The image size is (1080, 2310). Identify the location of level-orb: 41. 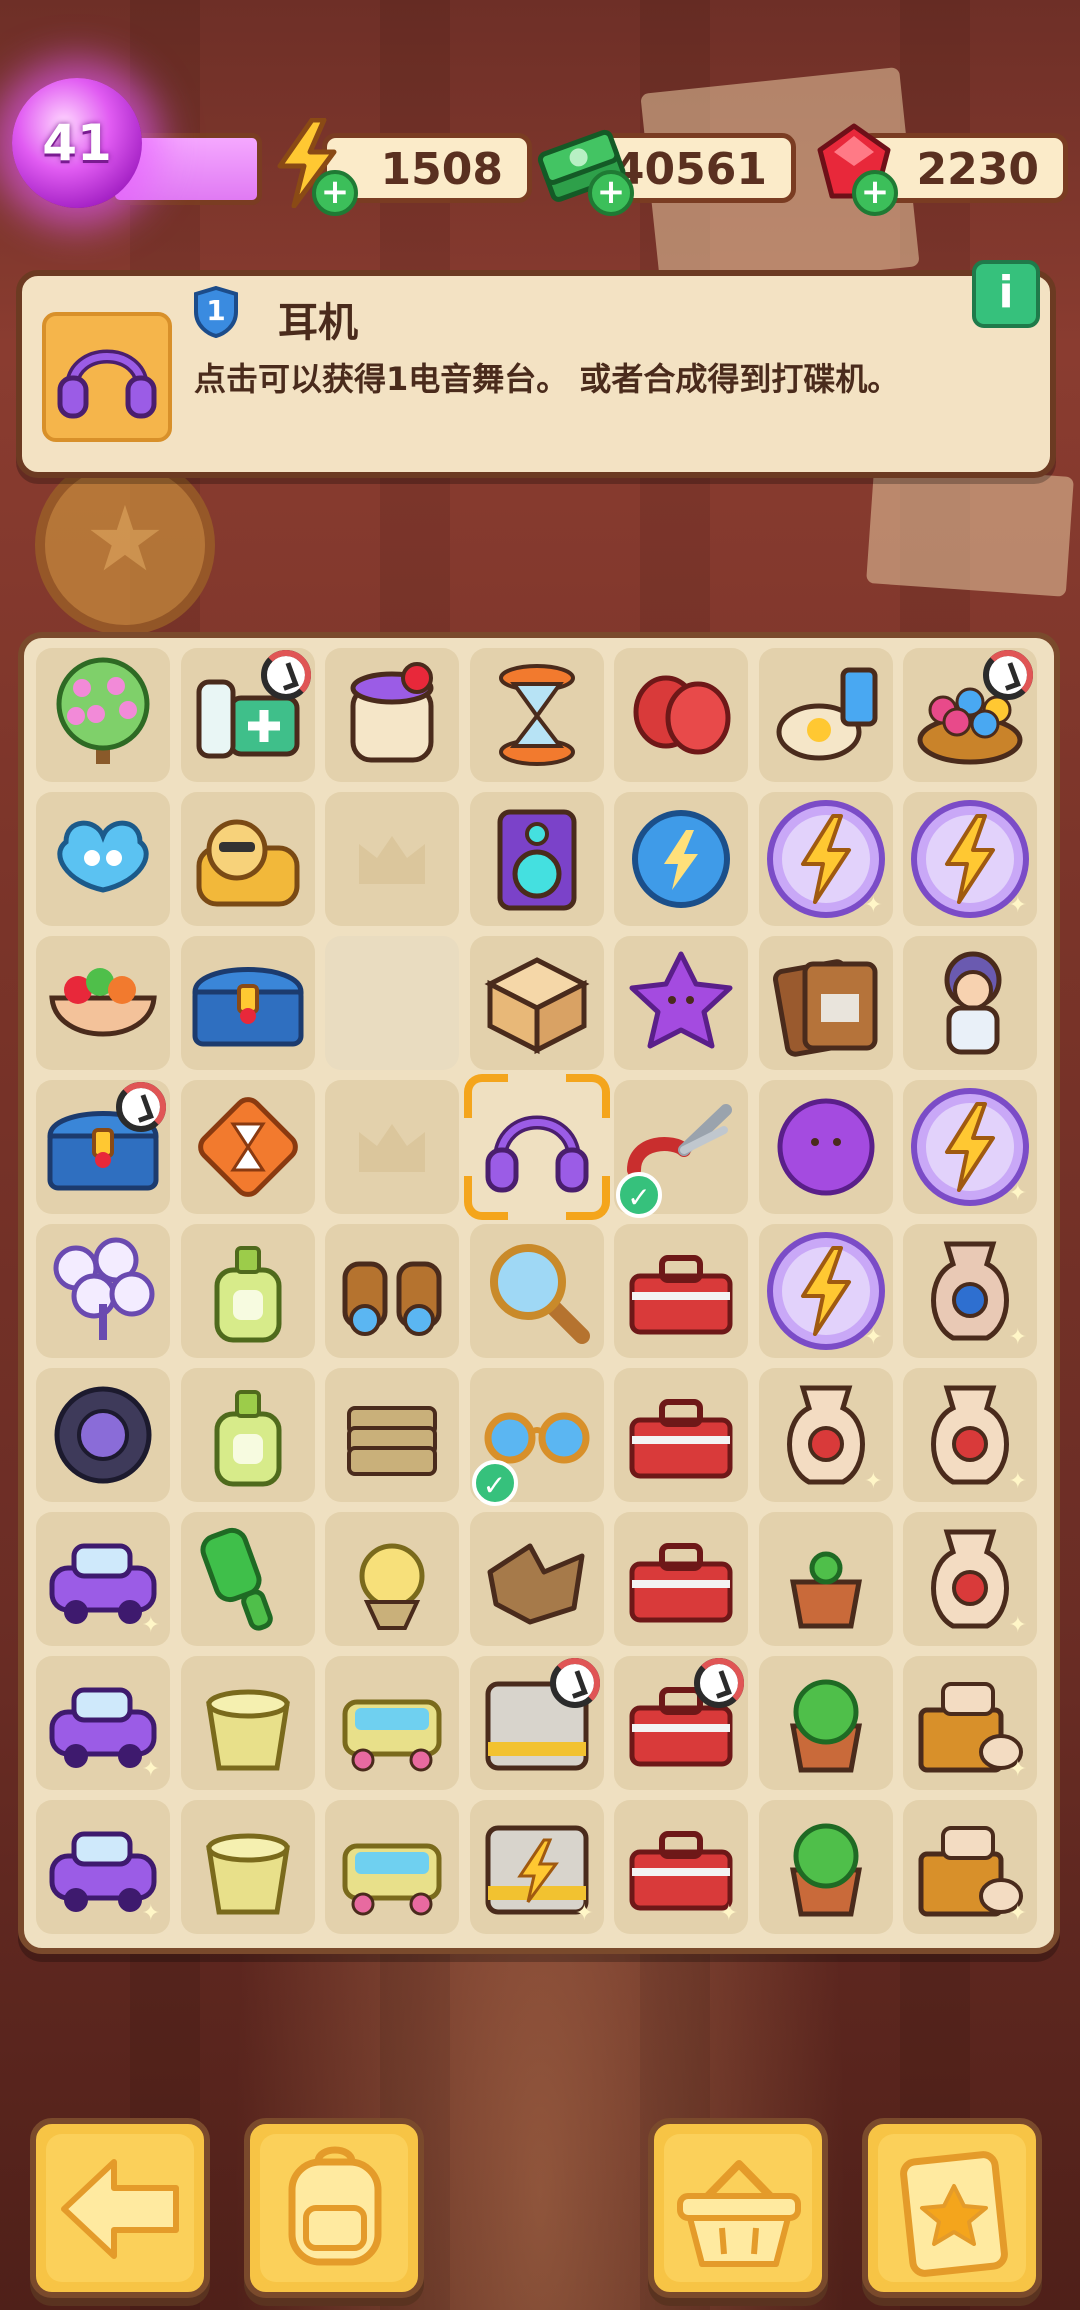
(77, 143).